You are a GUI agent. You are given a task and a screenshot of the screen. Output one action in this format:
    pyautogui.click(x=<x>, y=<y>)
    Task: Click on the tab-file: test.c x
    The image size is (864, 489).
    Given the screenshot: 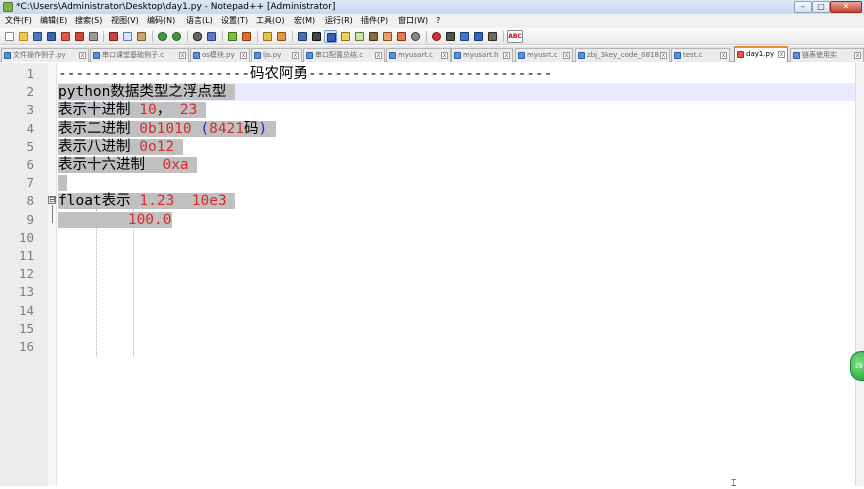 What is the action you would take?
    pyautogui.click(x=700, y=55)
    